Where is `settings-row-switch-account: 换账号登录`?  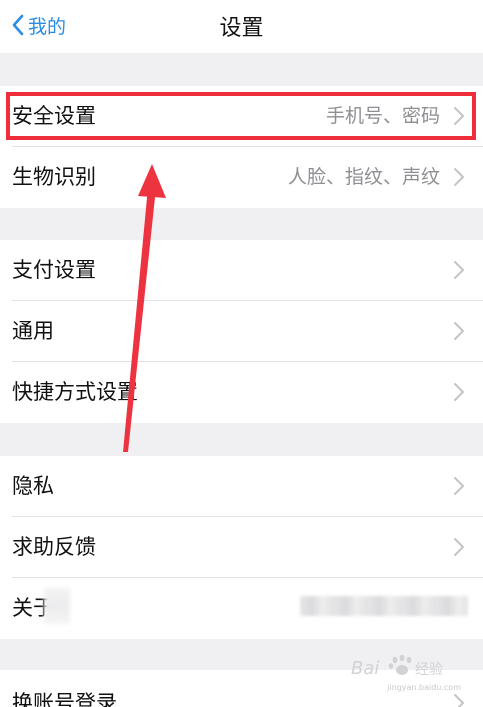
settings-row-switch-account: 换账号登录 is located at coordinates (241, 690).